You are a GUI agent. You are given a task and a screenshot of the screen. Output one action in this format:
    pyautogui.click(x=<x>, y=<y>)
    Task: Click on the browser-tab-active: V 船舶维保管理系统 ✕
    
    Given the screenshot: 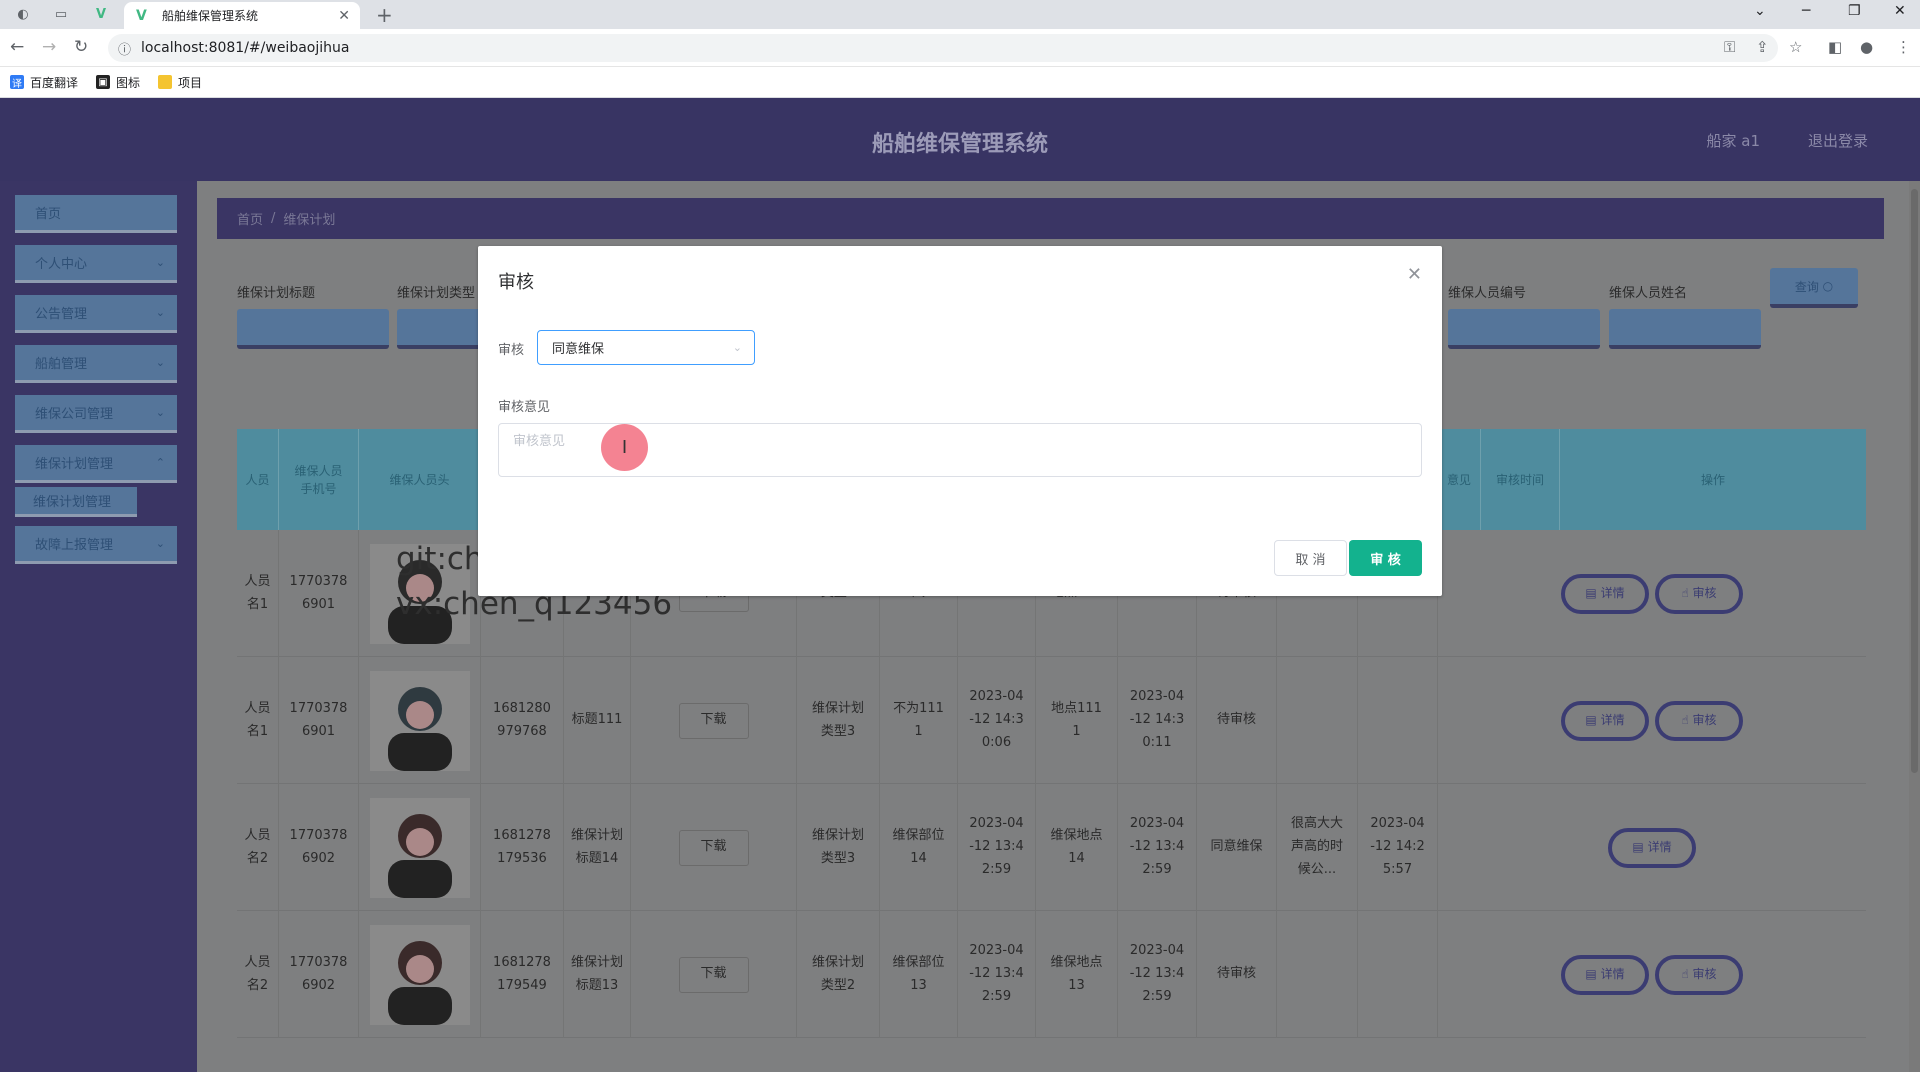 What is the action you would take?
    pyautogui.click(x=242, y=15)
    